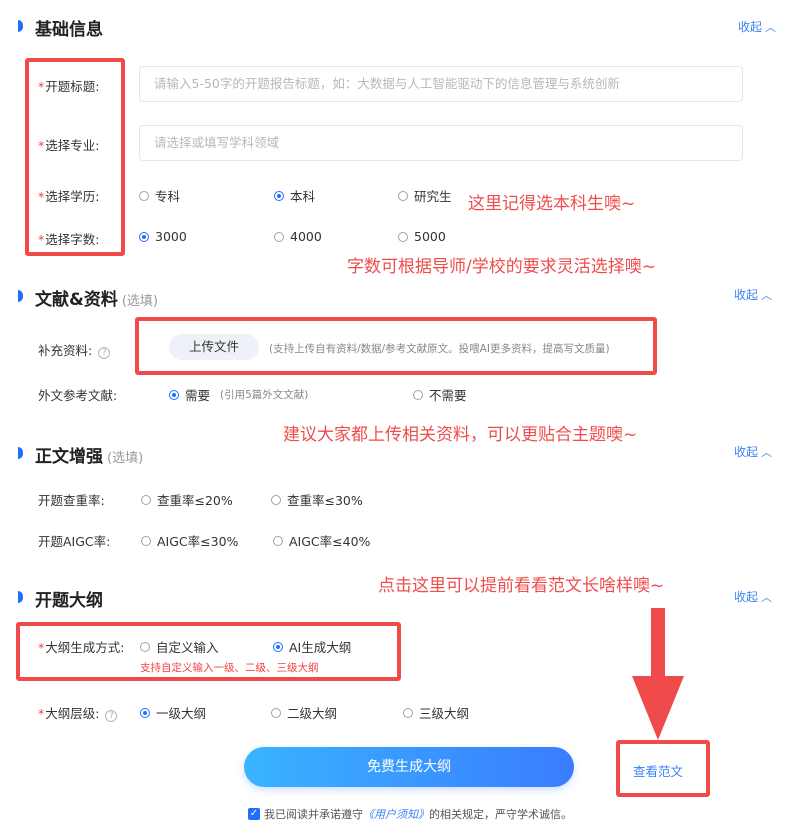 The width and height of the screenshot is (793, 840). Describe the element at coordinates (313, 814) in the screenshot. I see `agree-prefix: 我已阅读并承诺遵守` at that location.